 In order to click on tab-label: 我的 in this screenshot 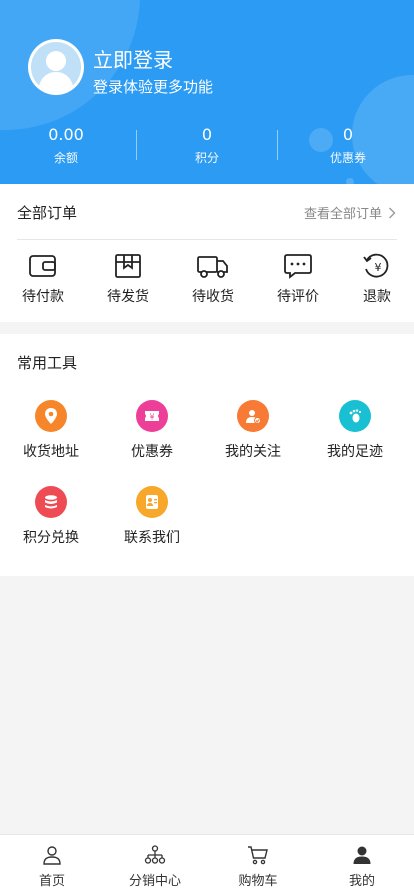, I will do `click(361, 881)`.